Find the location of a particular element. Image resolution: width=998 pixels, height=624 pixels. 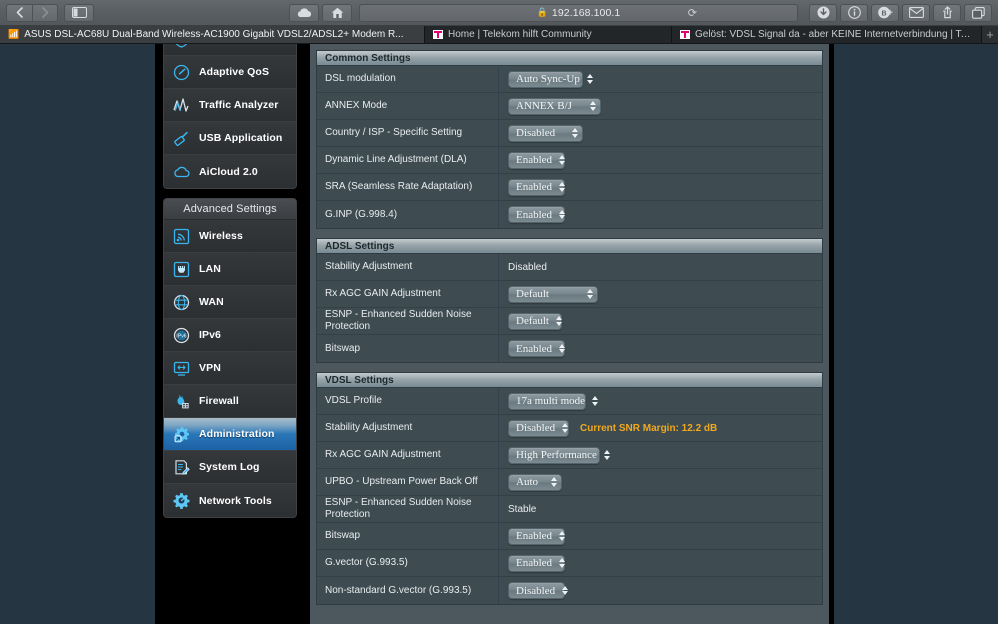

browser-tab-2: Home | Telekom hilft Community is located at coordinates (548, 34).